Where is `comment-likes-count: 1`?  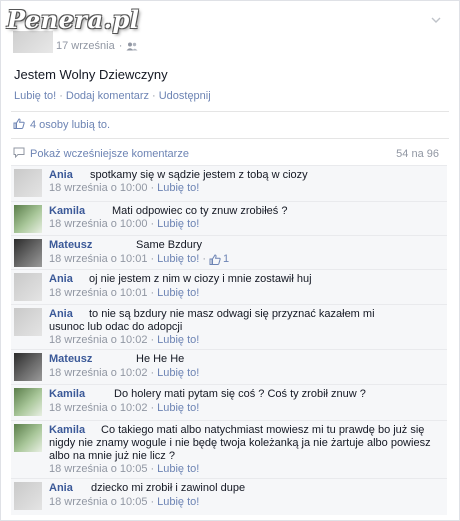 comment-likes-count: 1 is located at coordinates (226, 259).